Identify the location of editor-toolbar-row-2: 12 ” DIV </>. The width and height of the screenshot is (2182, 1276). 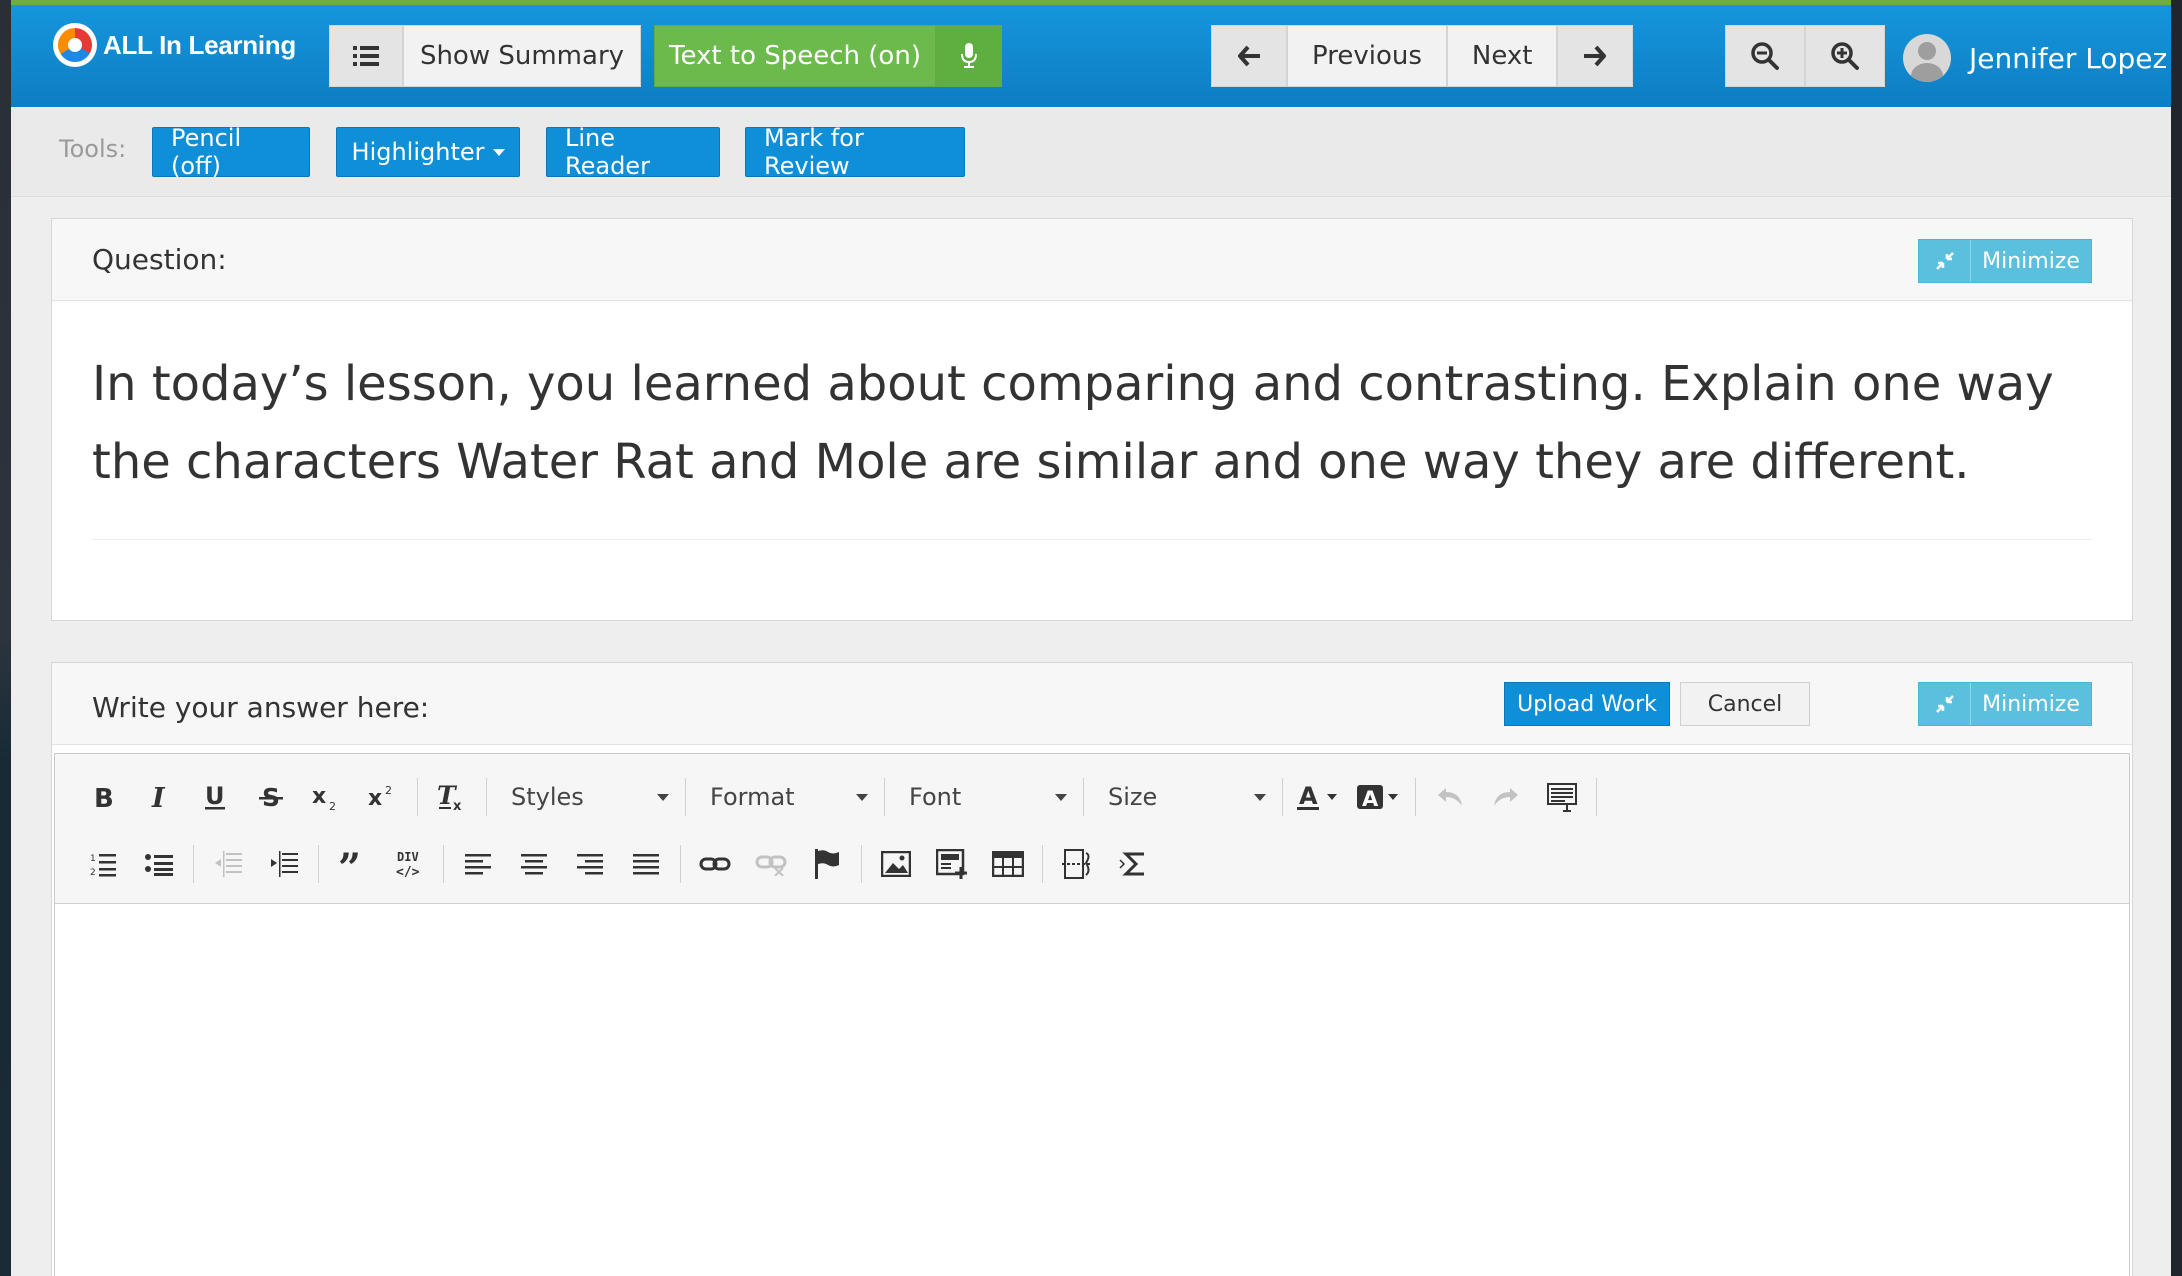
(618, 864).